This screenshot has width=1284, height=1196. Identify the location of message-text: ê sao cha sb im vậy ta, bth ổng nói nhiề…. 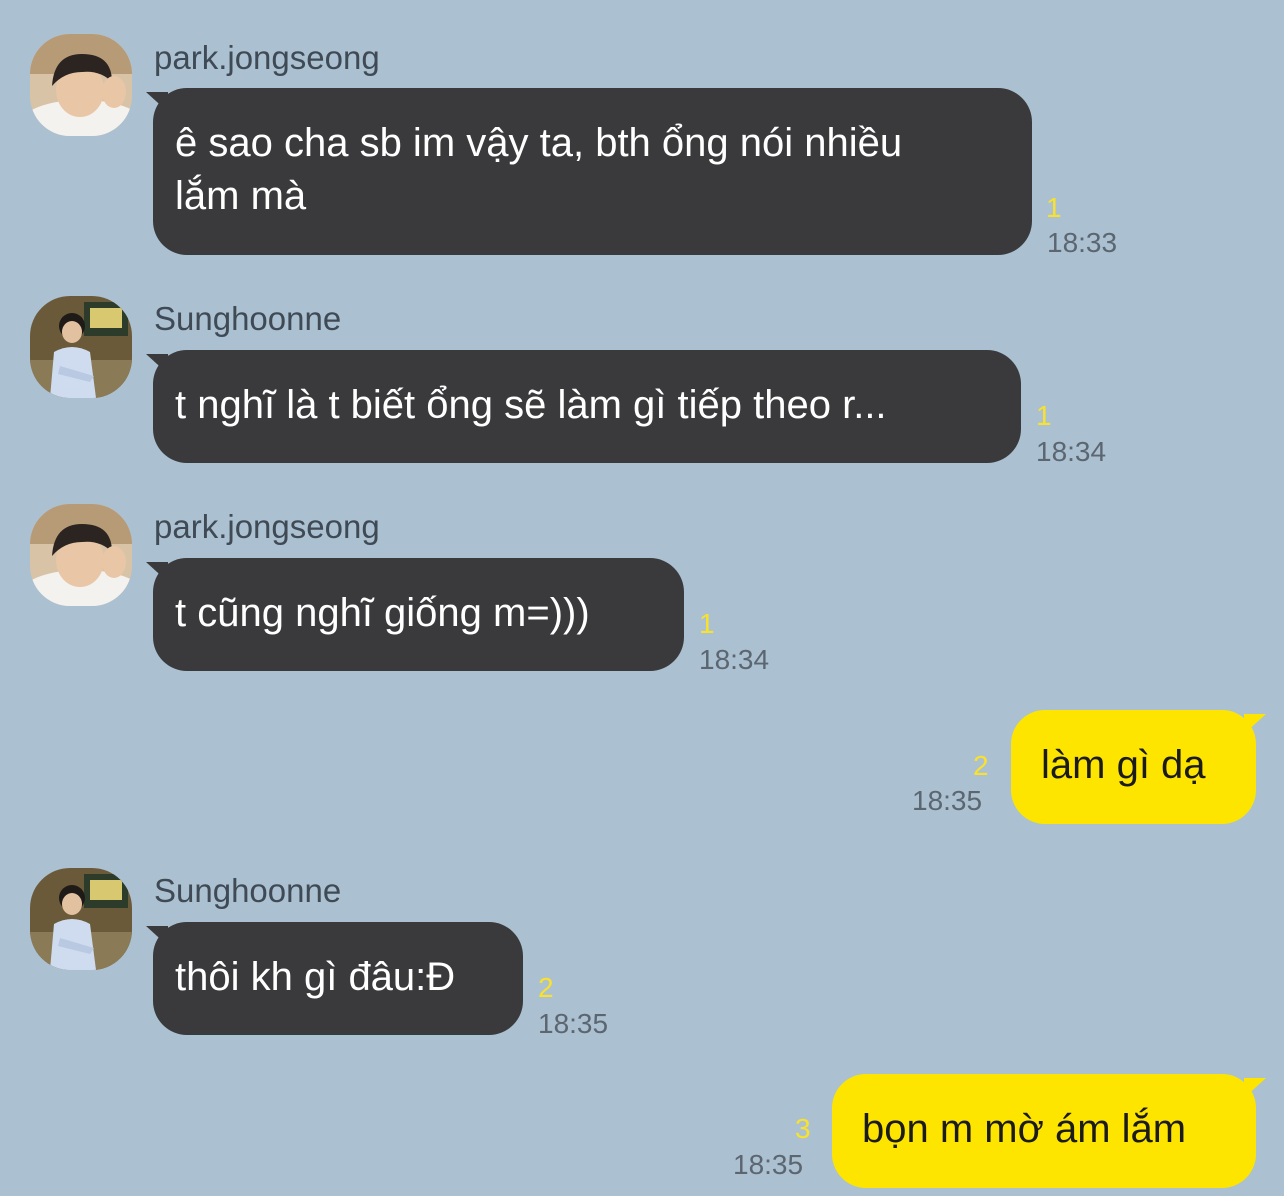
(539, 143).